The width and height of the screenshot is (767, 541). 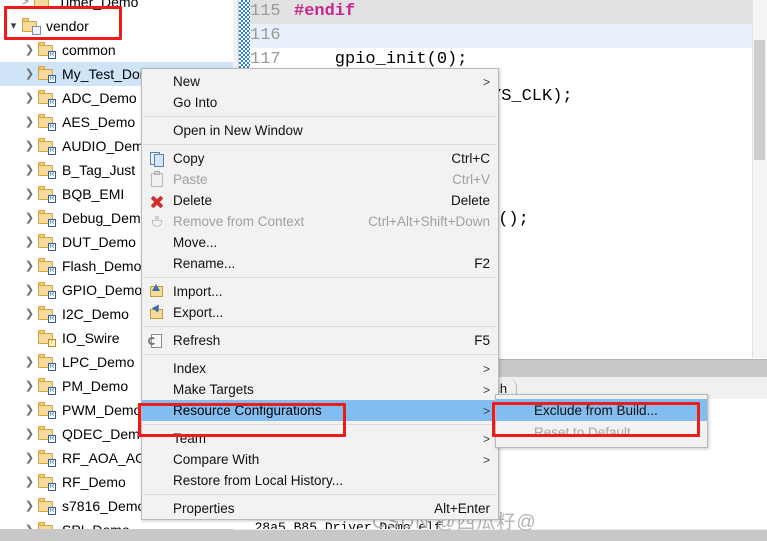 What do you see at coordinates (13, 26) in the screenshot?
I see `twisty-down-icon: ▾` at bounding box center [13, 26].